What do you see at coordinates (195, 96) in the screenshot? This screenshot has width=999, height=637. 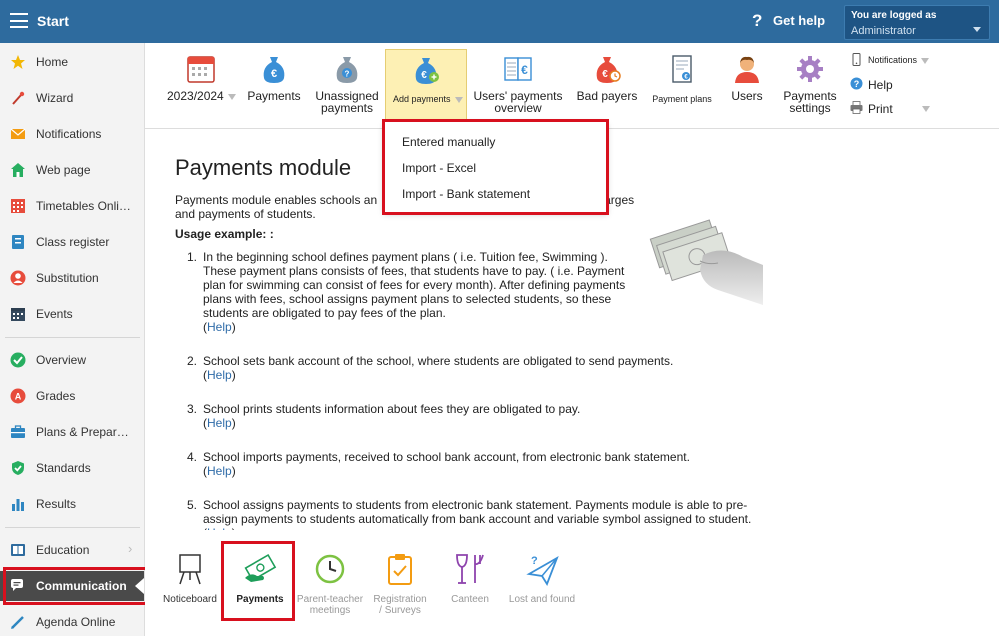 I see `school-year-label: 2023/2024` at bounding box center [195, 96].